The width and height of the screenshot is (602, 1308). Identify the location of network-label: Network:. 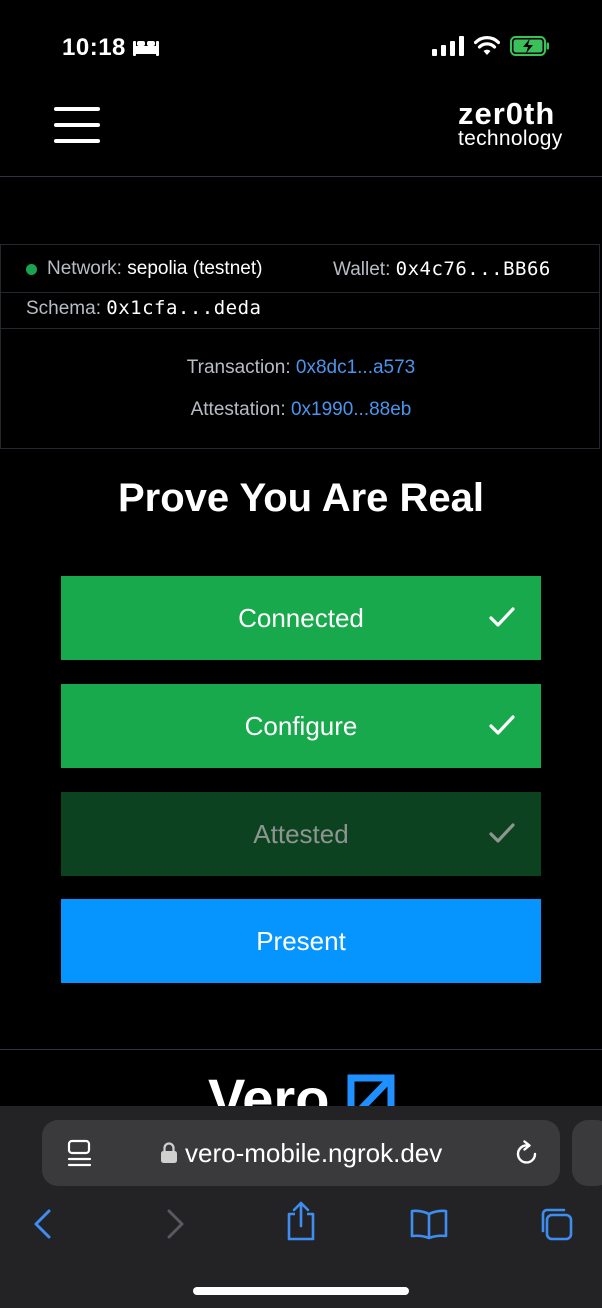
(84, 268).